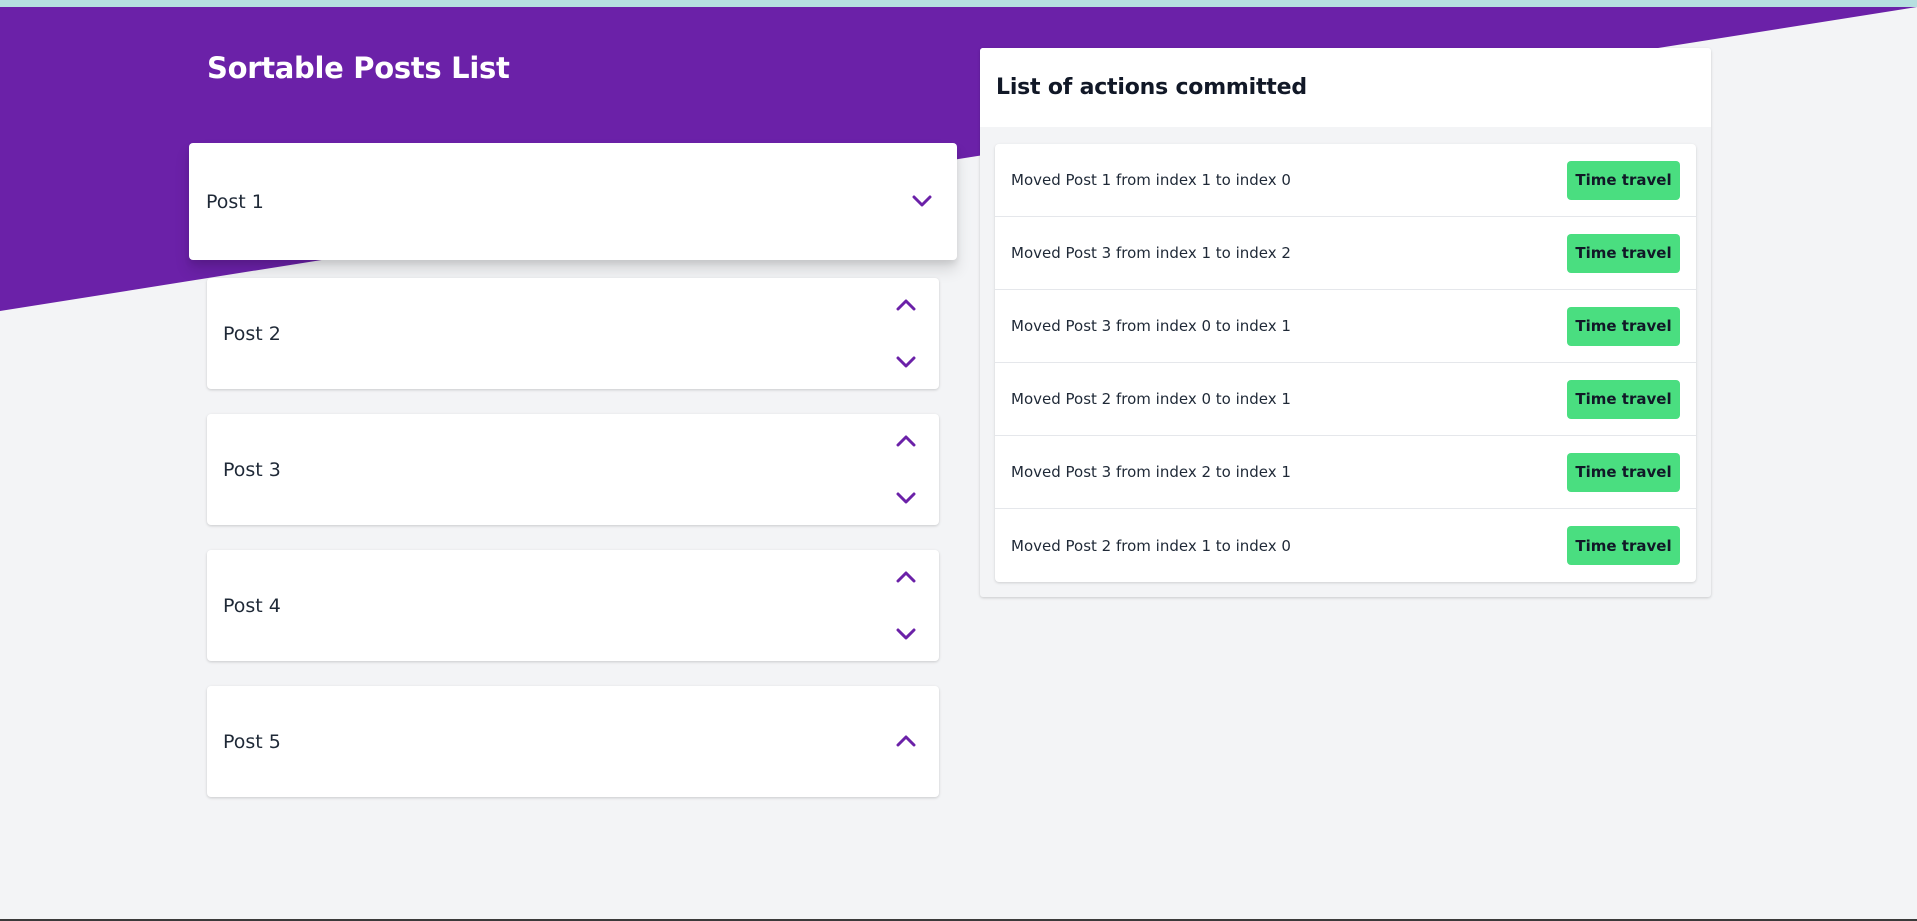  I want to click on post-title: Post 5, so click(252, 741).